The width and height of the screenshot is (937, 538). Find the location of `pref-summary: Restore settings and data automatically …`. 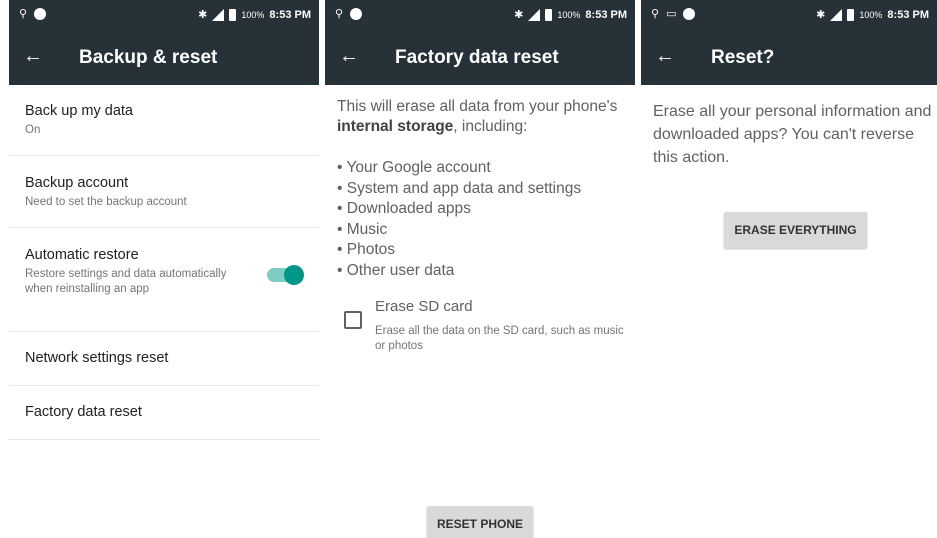

pref-summary: Restore settings and data automatically … is located at coordinates (126, 281).